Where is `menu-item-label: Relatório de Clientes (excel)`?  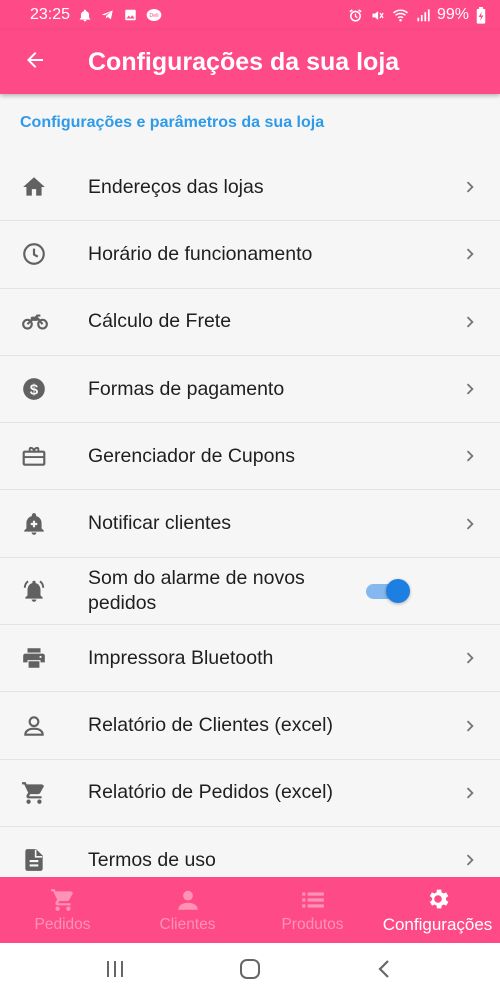 menu-item-label: Relatório de Clientes (excel) is located at coordinates (210, 725).